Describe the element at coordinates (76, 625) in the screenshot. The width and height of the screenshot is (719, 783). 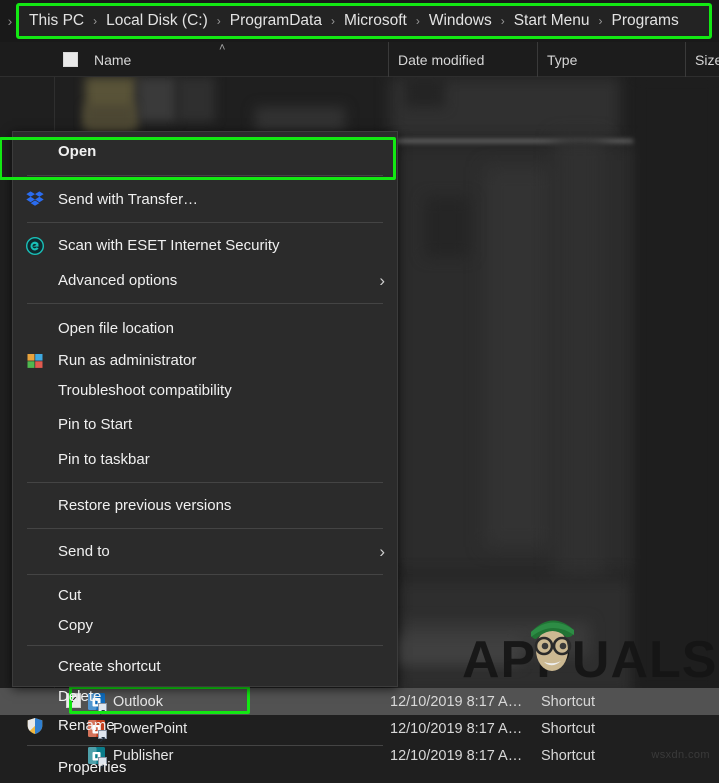
I see `menu-item-label: Copy` at that location.